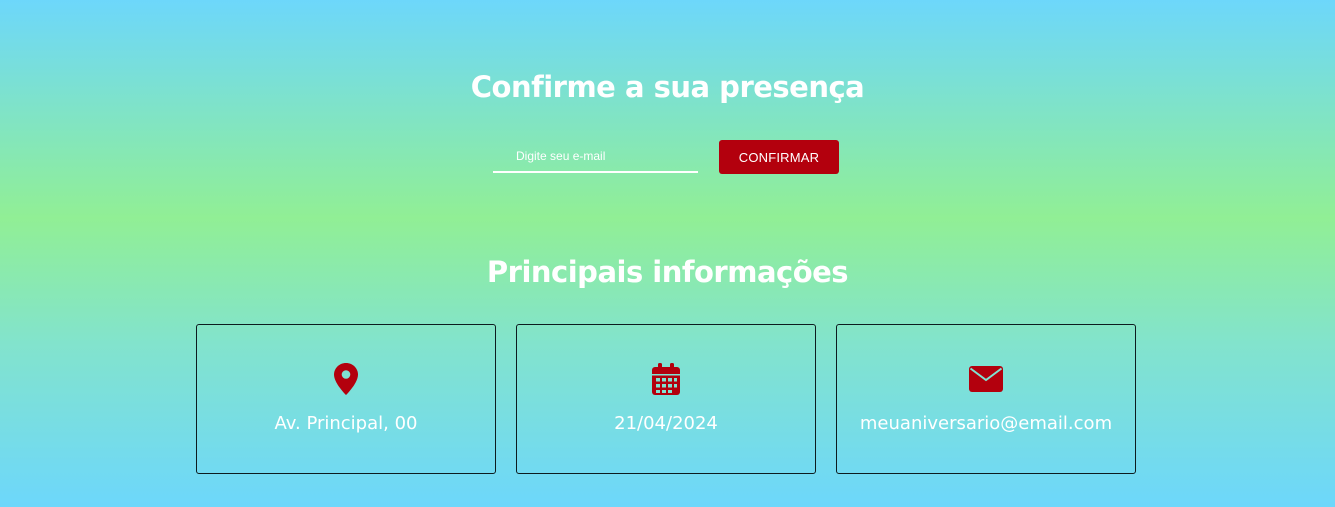 This screenshot has height=507, width=1335. I want to click on email-text: meuaniversario@email.com, so click(986, 423).